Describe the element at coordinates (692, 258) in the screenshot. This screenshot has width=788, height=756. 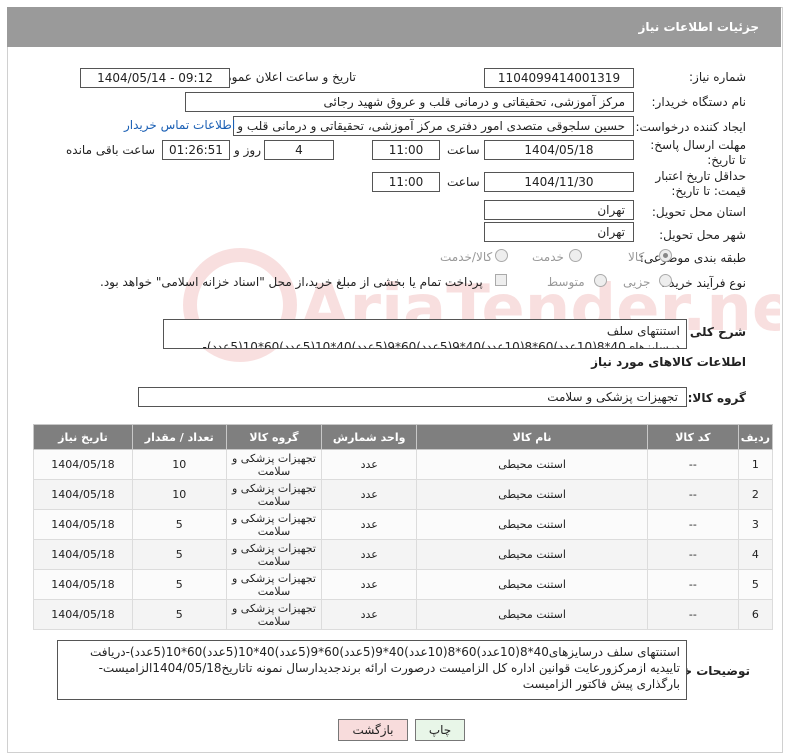
I see `category-label: طبقه بندی موضوعی:` at that location.